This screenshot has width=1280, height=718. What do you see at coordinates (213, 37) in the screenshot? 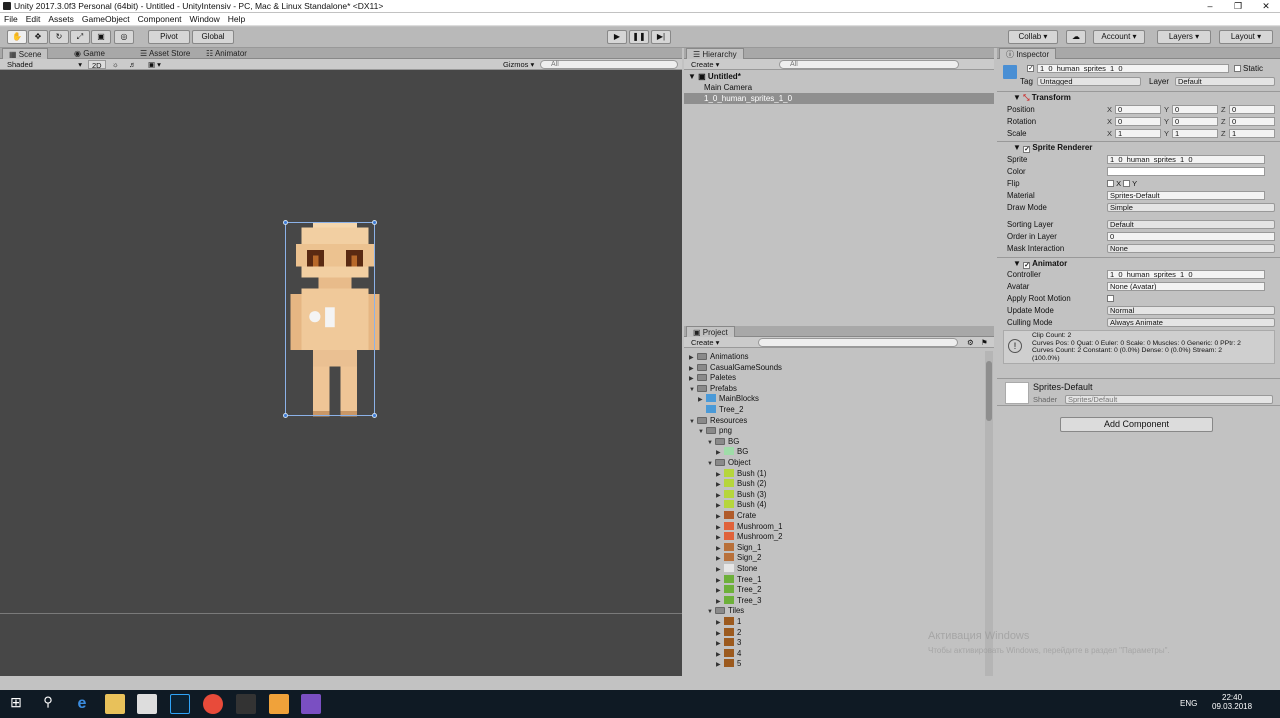
I see `global-toggle: Global` at bounding box center [213, 37].